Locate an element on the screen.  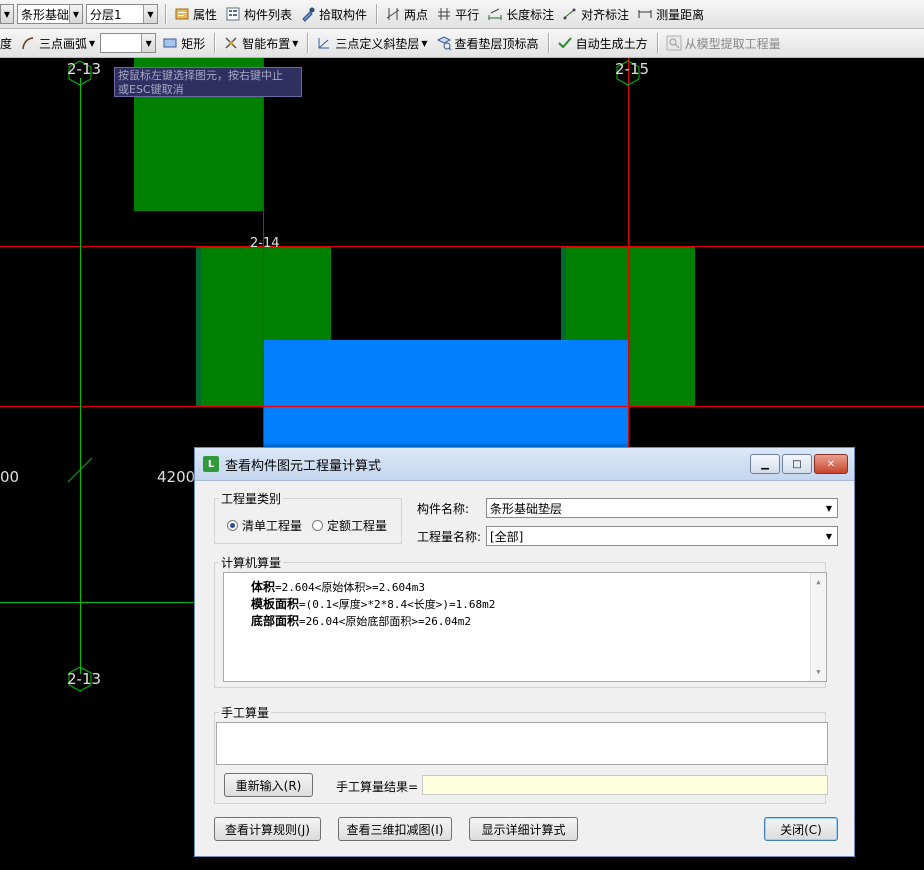
close-icon: ✕ is located at coordinates (831, 464).